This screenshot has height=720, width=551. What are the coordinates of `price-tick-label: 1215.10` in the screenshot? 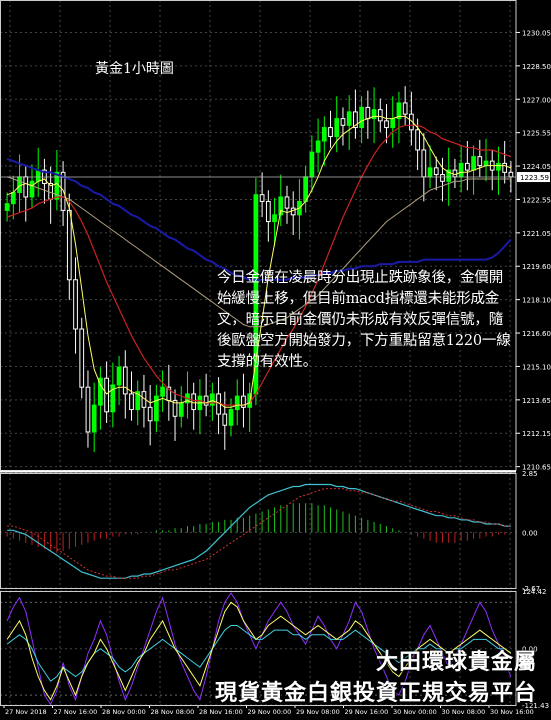 It's located at (536, 367).